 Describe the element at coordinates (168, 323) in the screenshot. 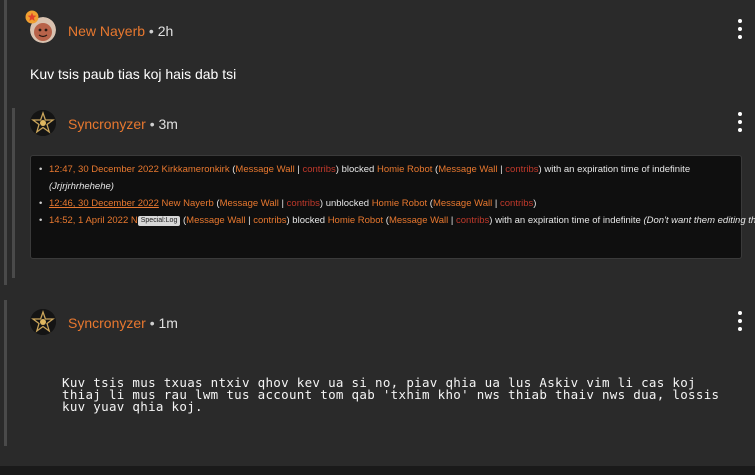

I see `timestamp: 1m` at that location.